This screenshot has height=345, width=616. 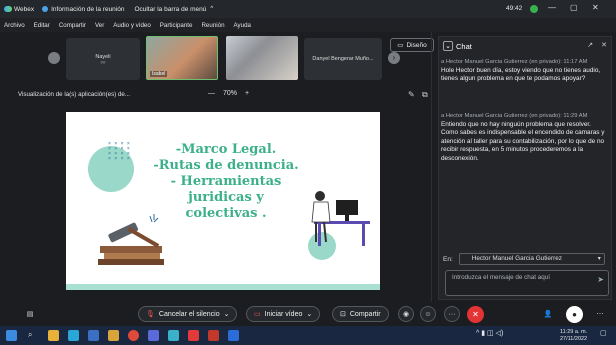 What do you see at coordinates (411, 94) in the screenshot?
I see `annotate-icon: ✎` at bounding box center [411, 94].